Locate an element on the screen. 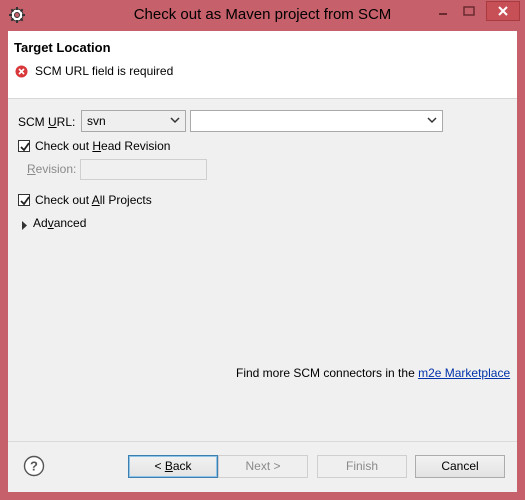  back-button: < Back is located at coordinates (173, 466).